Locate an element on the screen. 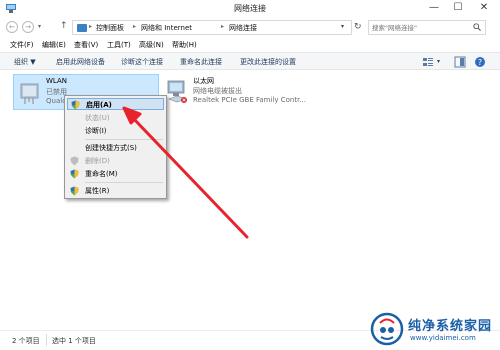  status-divider is located at coordinates (46, 340).